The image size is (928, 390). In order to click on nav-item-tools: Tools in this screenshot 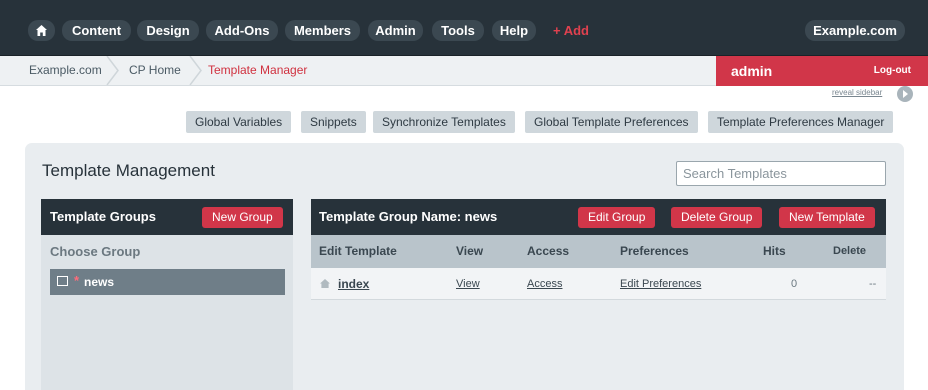, I will do `click(458, 30)`.